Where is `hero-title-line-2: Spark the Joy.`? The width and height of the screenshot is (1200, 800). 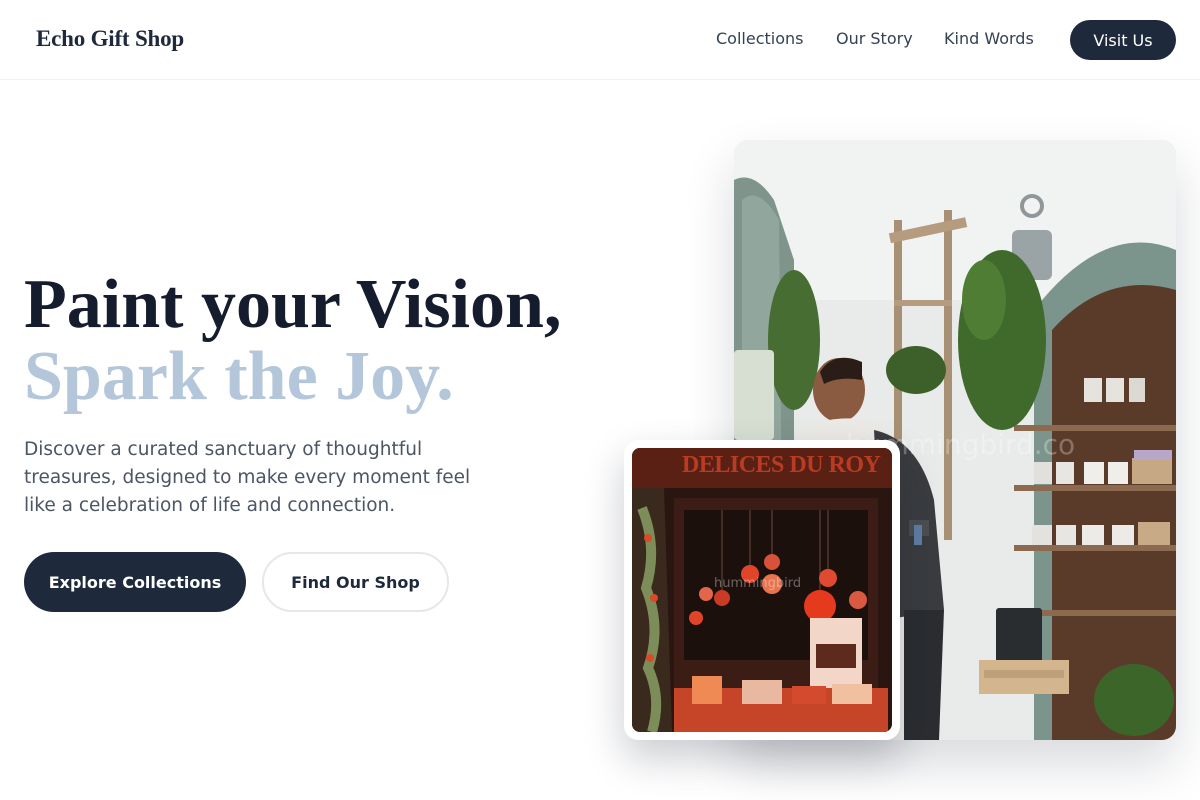 hero-title-line-2: Spark the Joy. is located at coordinates (239, 376).